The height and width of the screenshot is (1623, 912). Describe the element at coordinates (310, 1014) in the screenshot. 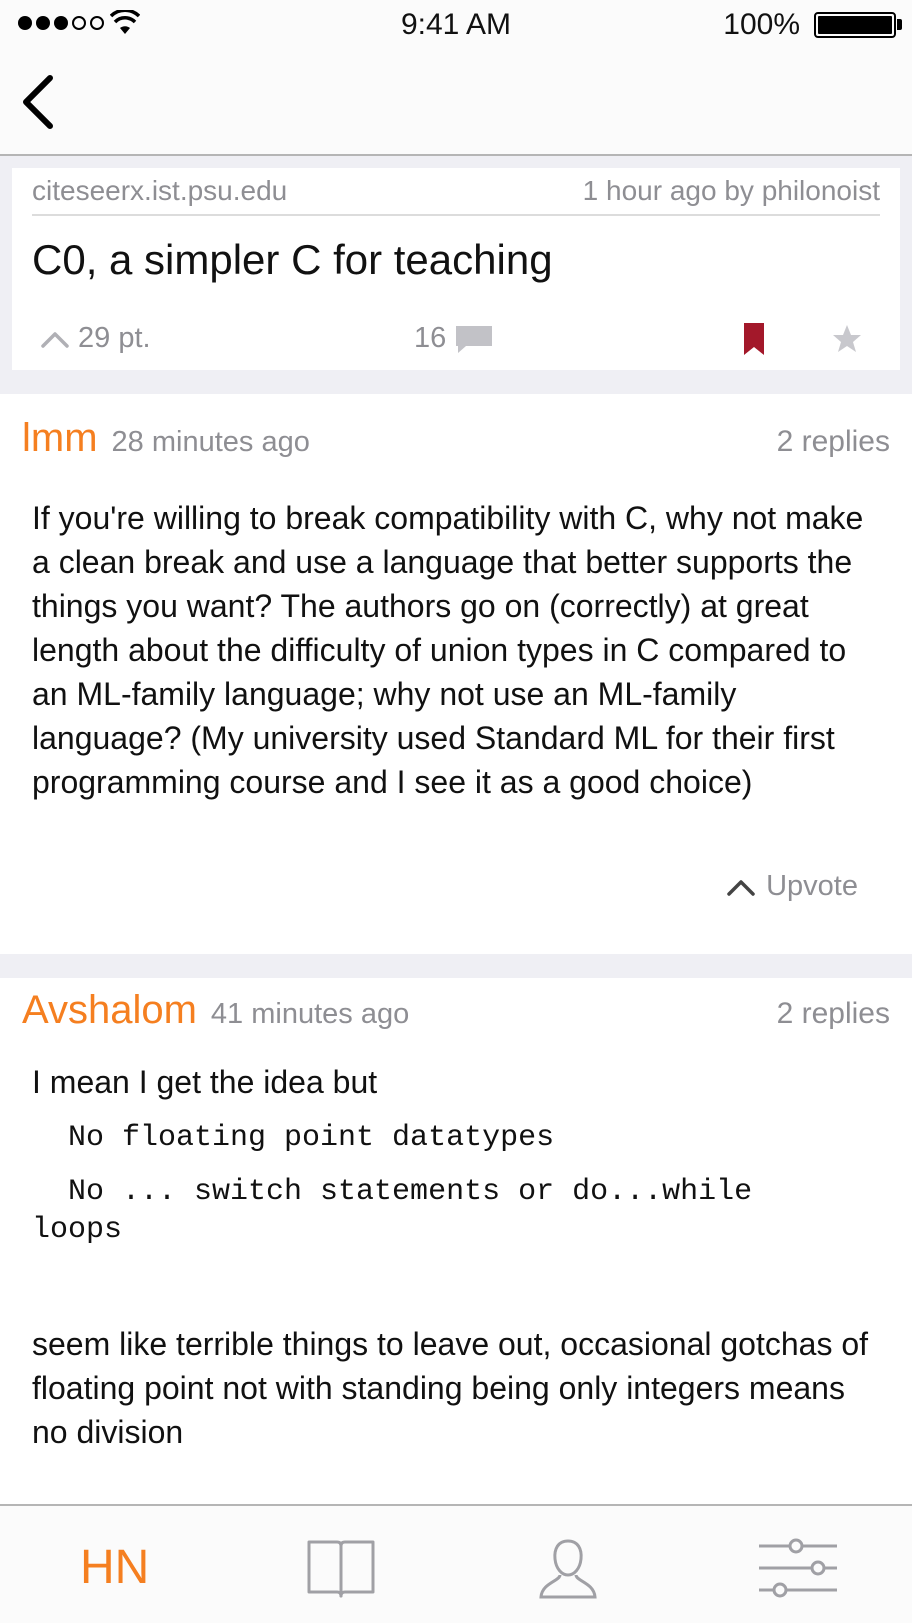

I see `comment-time: 41 minutes ago` at that location.